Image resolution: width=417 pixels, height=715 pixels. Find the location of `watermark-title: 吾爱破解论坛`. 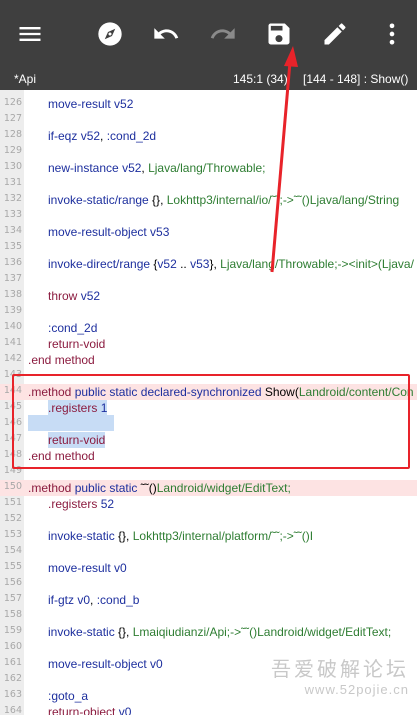

watermark-title: 吾爱破解论坛 is located at coordinates (340, 669).